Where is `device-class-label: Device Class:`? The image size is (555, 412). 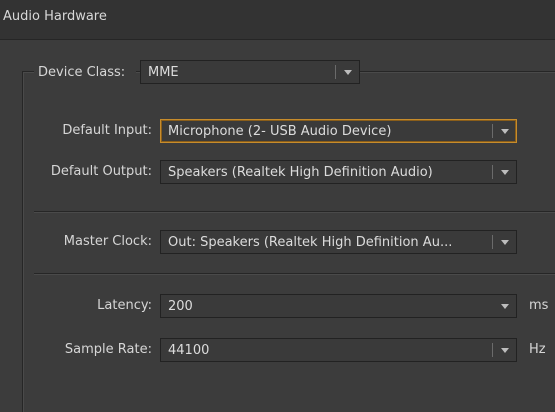 device-class-label: Device Class: is located at coordinates (82, 72).